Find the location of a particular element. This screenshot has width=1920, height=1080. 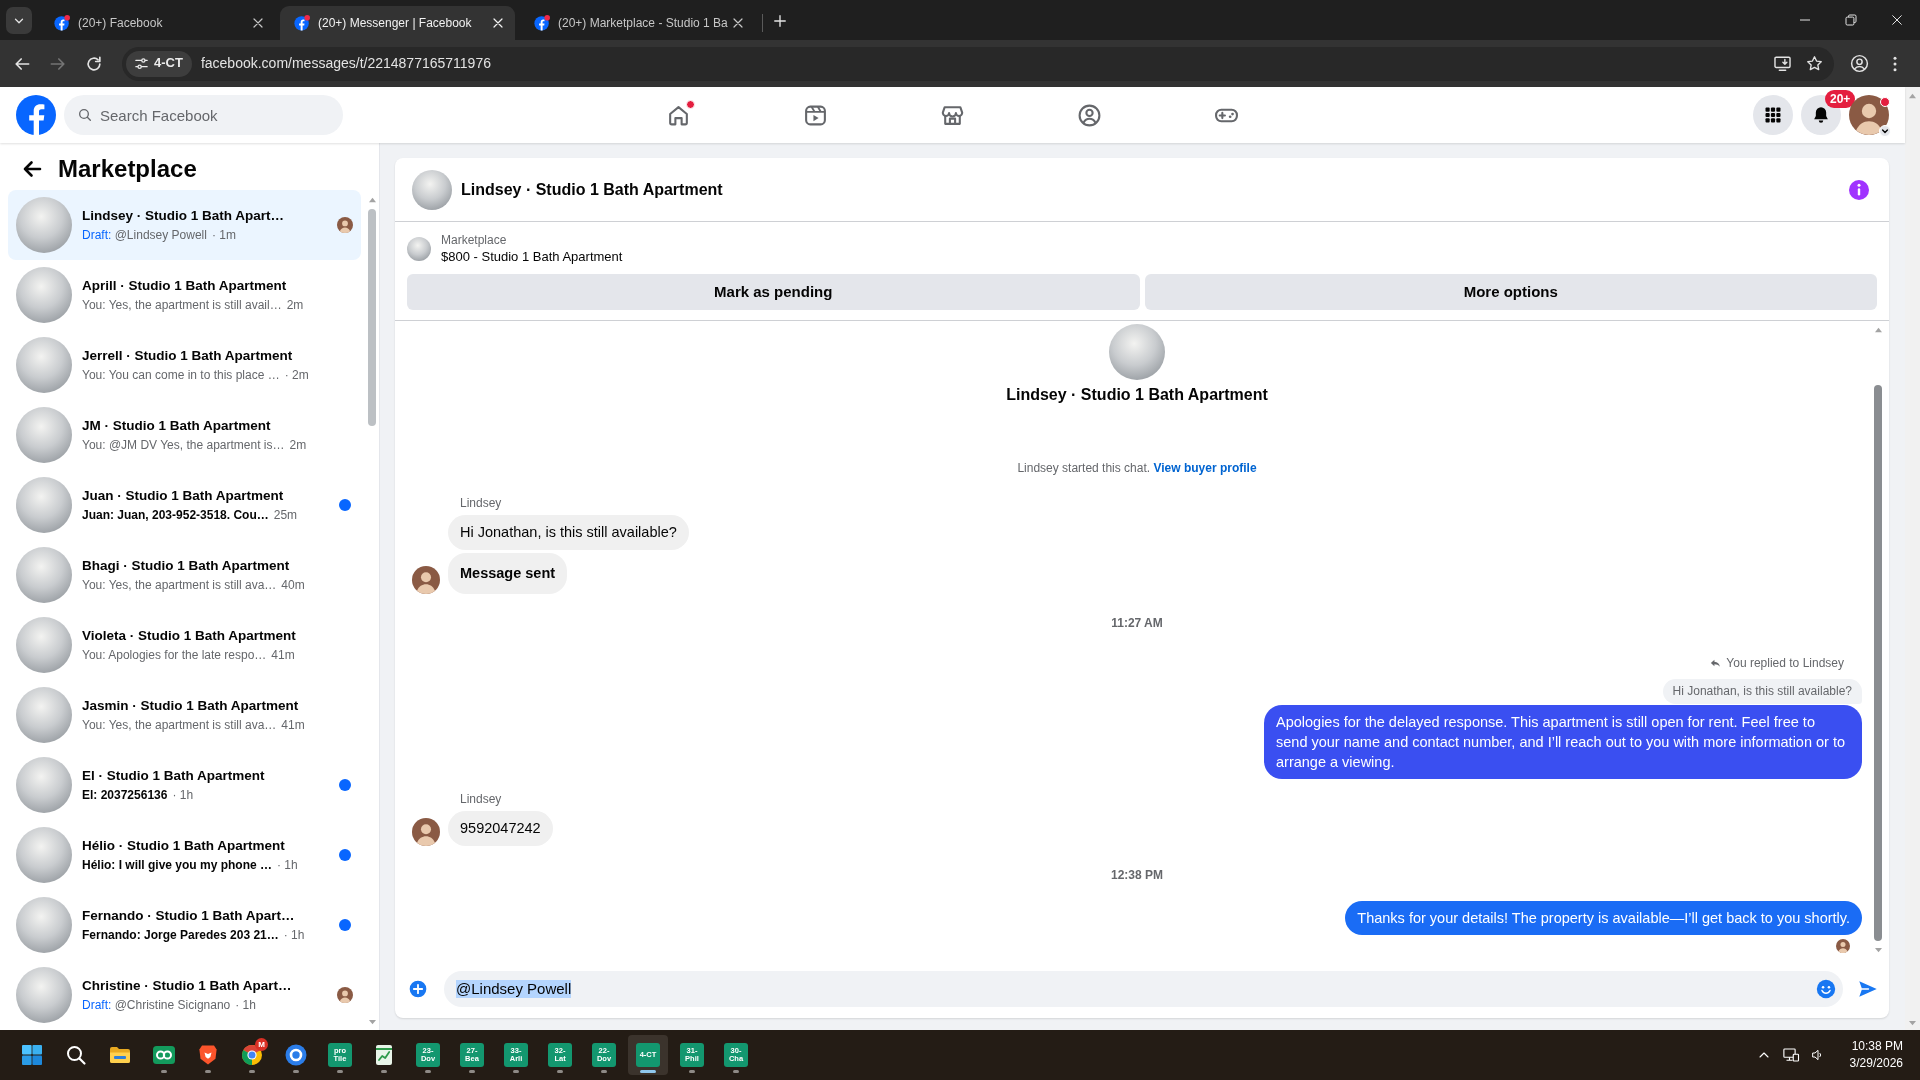

new-tab-icon is located at coordinates (780, 21).